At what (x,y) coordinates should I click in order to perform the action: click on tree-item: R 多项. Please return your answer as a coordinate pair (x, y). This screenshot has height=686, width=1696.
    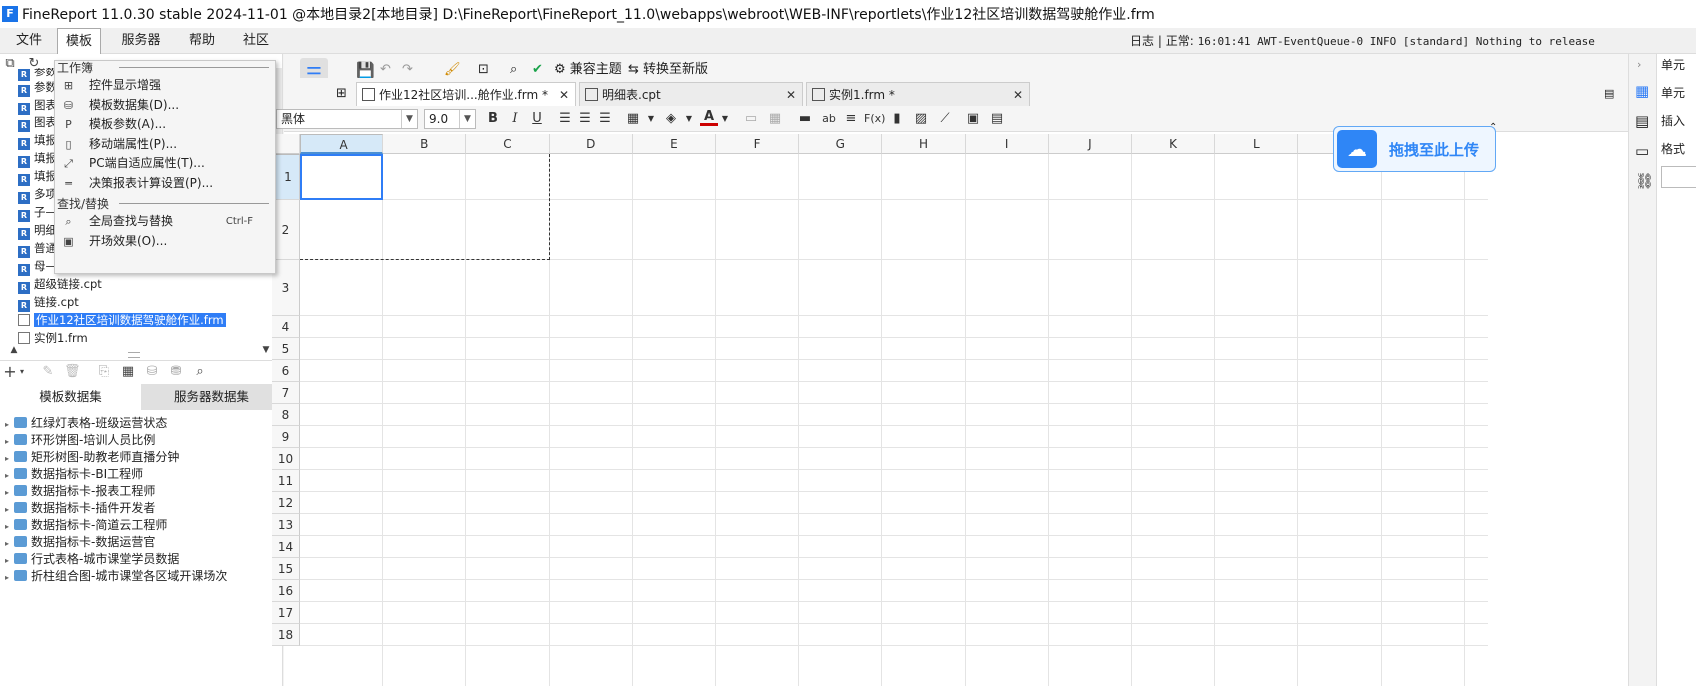
    Looking at the image, I should click on (37, 194).